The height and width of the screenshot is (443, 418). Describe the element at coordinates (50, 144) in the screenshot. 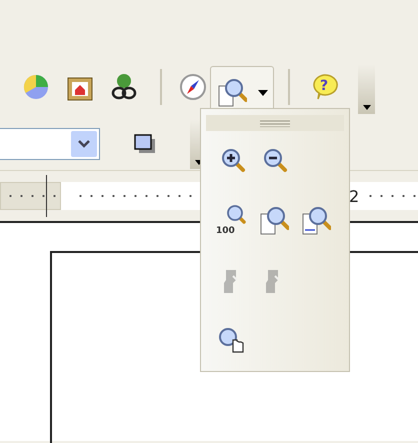

I see `combo-box` at that location.